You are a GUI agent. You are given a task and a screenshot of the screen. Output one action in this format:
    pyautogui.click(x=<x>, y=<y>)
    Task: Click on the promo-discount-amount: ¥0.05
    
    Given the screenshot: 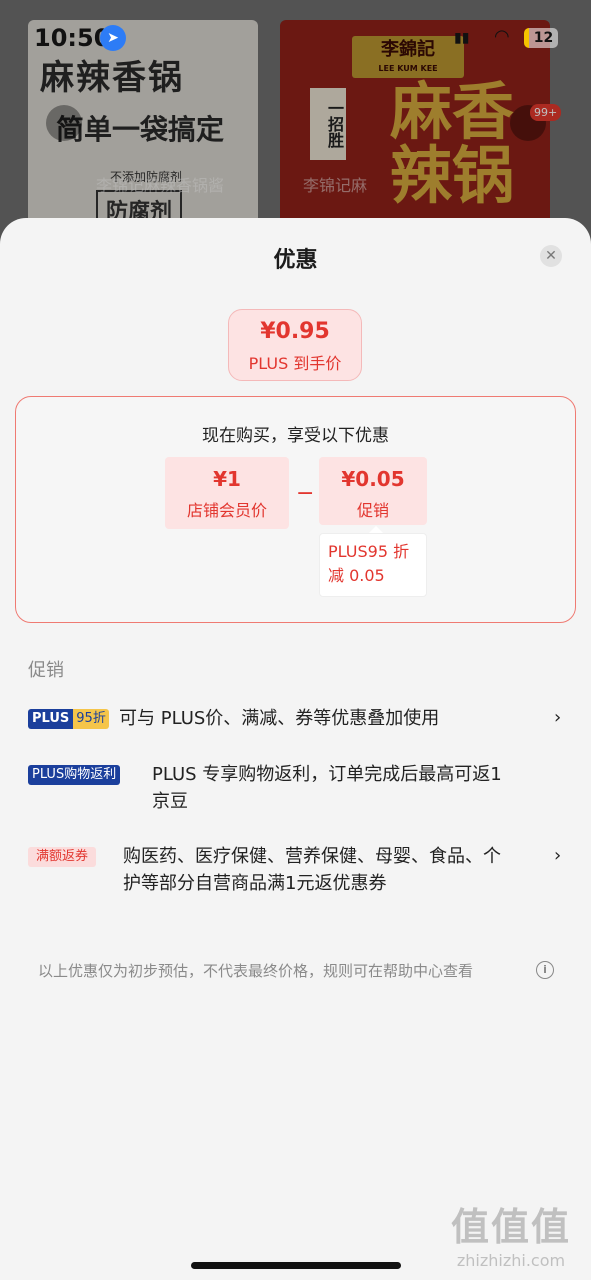 What is the action you would take?
    pyautogui.click(x=373, y=479)
    